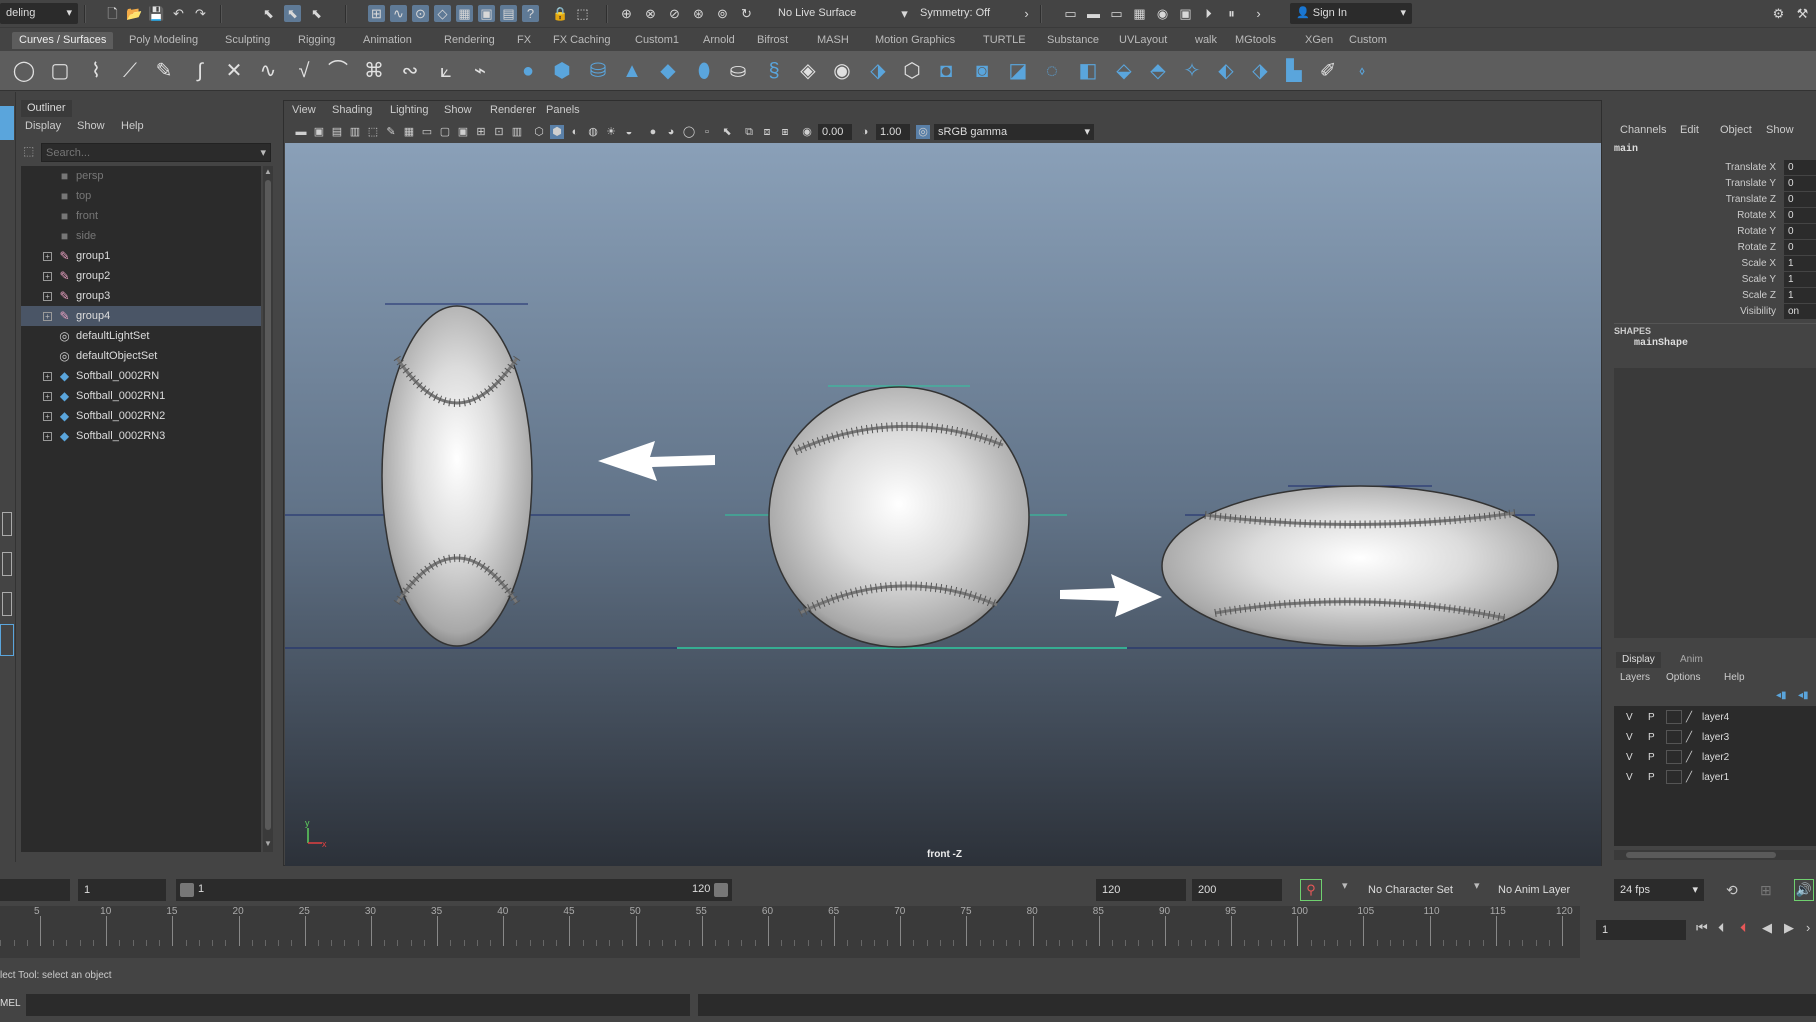  I want to click on shelf-tab-walk: walk, so click(1206, 40).